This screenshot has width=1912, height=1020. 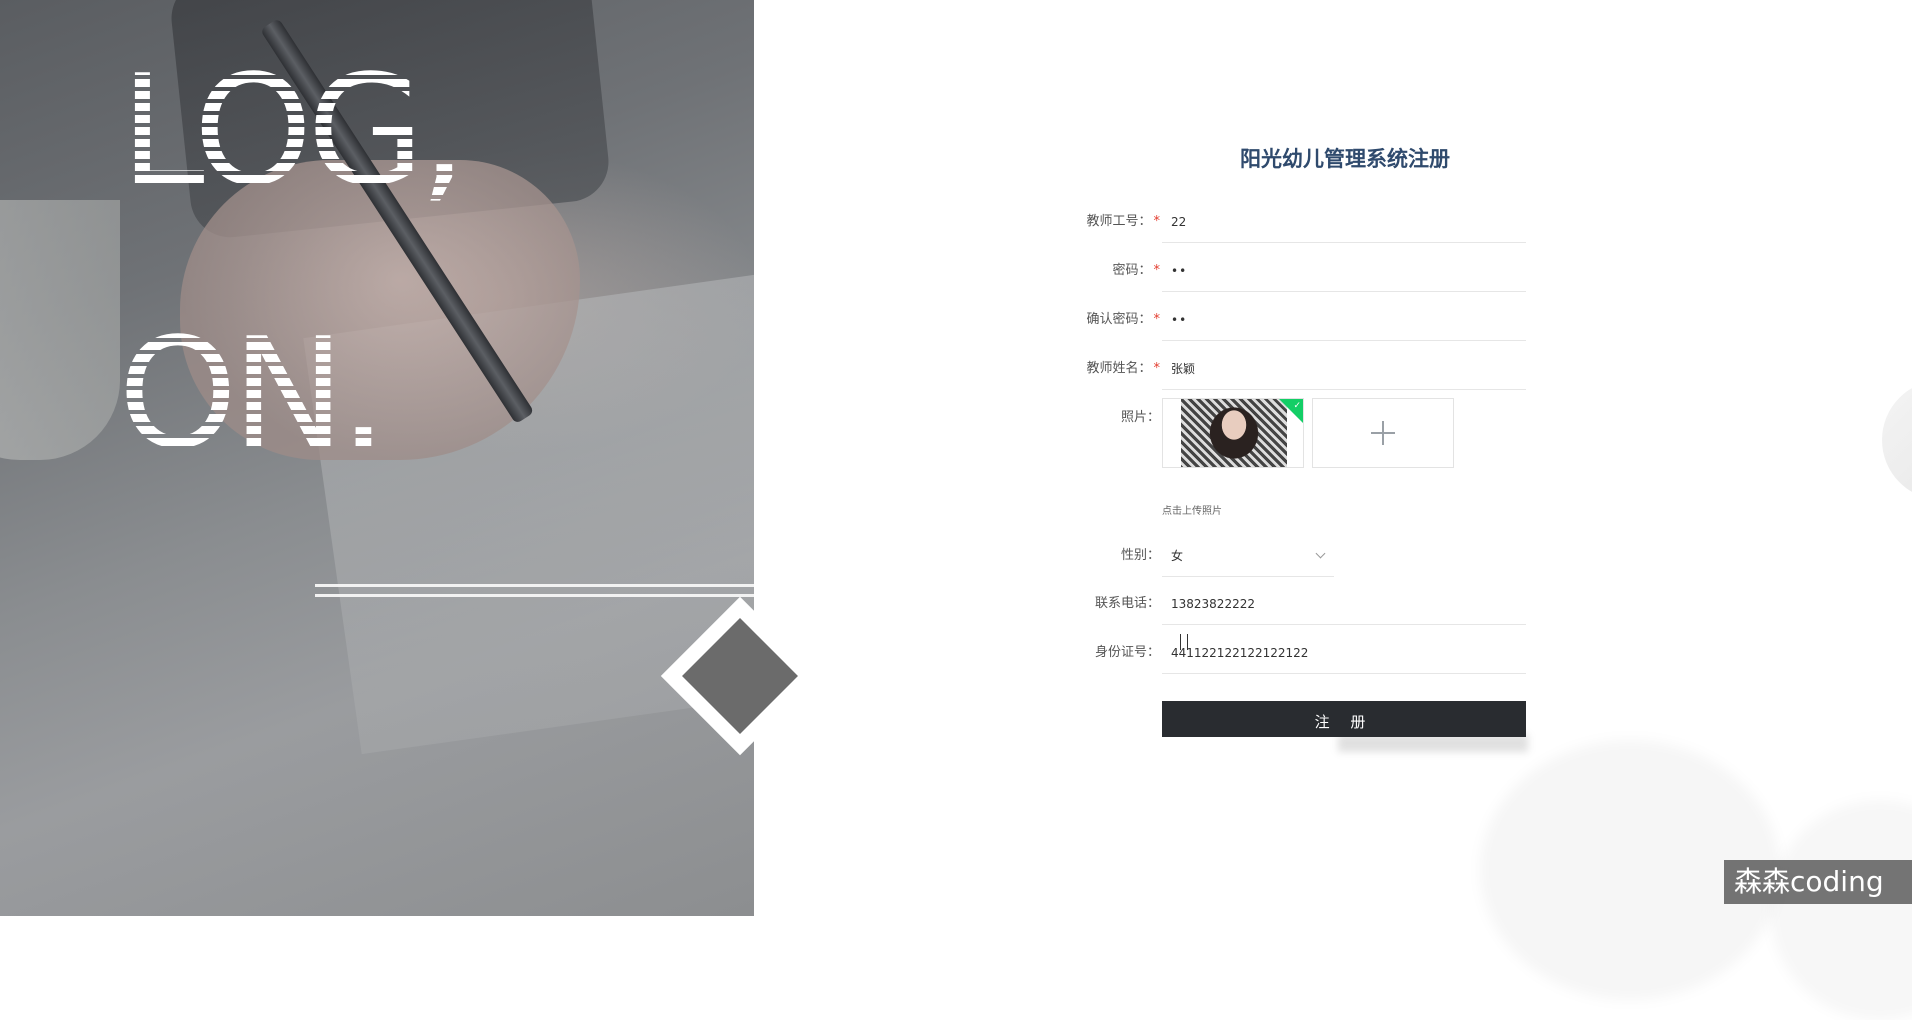 I want to click on row-confirm-password: 确认密码： * ••, so click(x=1295, y=334).